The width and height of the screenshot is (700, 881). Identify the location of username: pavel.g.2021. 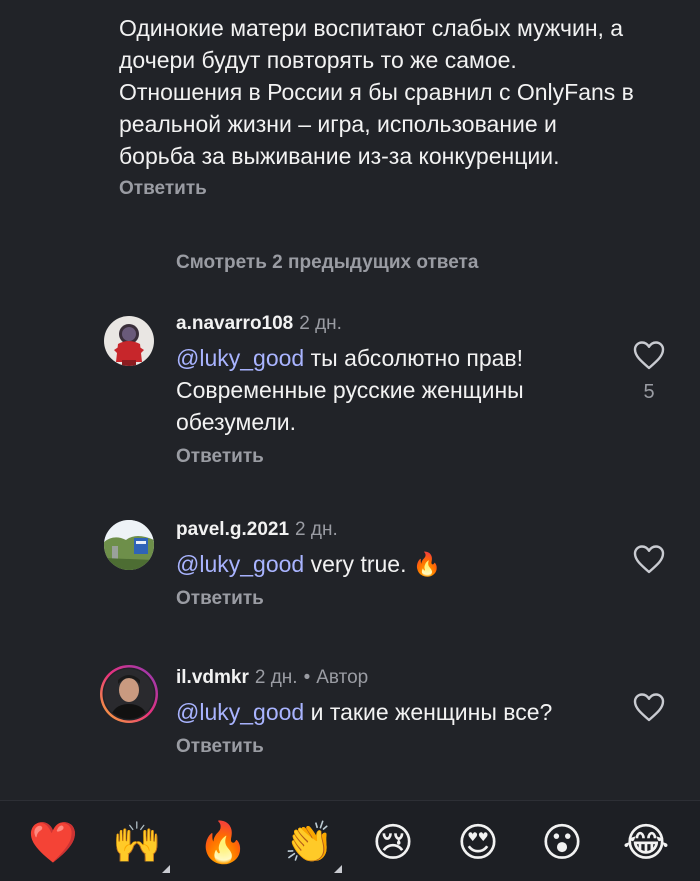
(232, 529).